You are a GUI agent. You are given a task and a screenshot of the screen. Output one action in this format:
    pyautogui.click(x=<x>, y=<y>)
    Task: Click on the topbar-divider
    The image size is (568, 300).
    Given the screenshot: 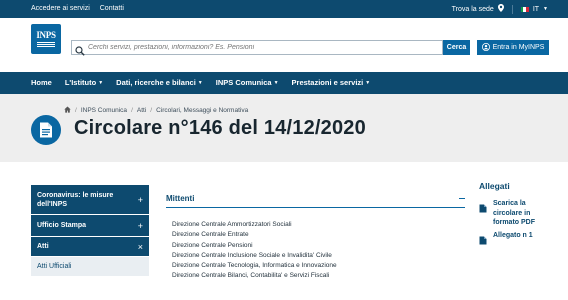 What is the action you would take?
    pyautogui.click(x=512, y=9)
    